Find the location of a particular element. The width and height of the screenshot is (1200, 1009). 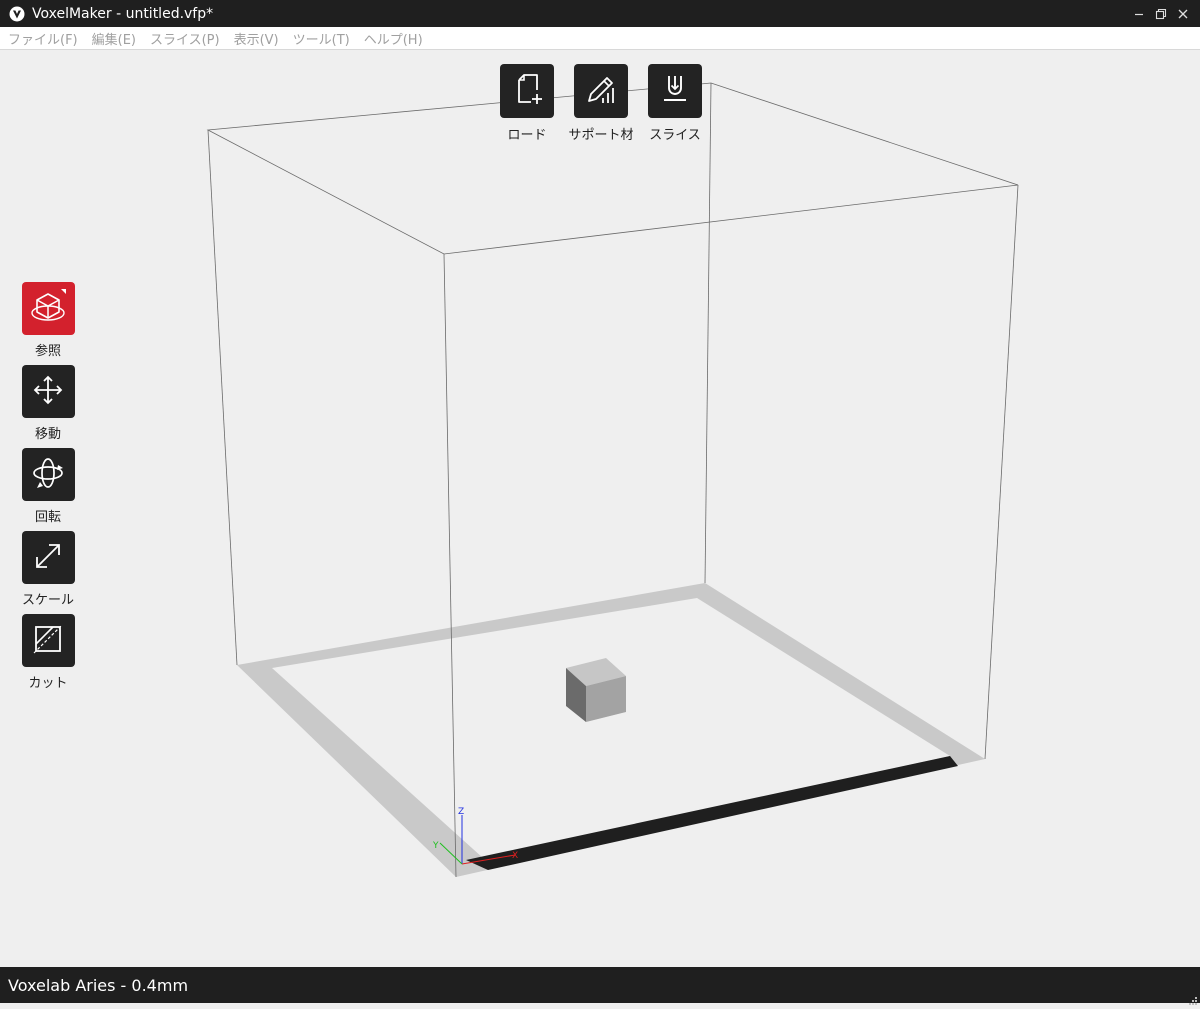

load-label: ロード is located at coordinates (527, 135).